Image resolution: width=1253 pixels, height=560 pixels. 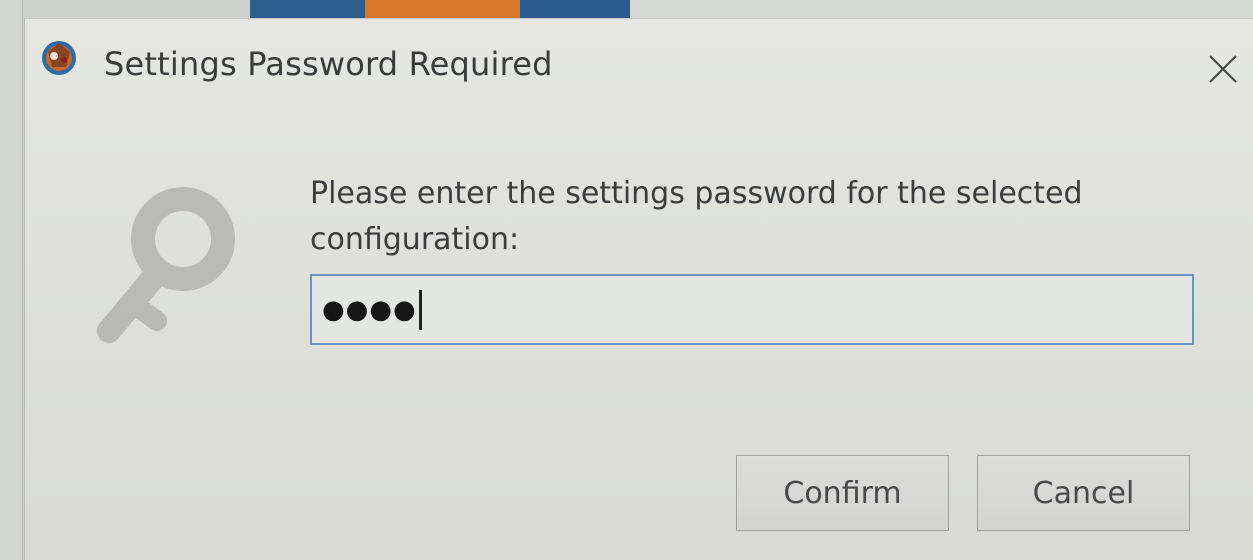 What do you see at coordinates (328, 64) in the screenshot?
I see `dialog-title: Settings Password Required` at bounding box center [328, 64].